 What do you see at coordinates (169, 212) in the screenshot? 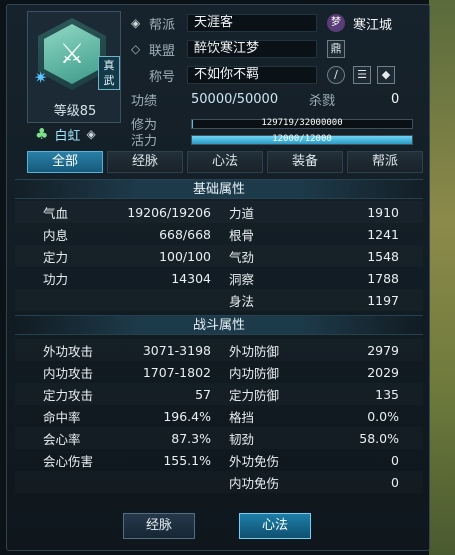
I see `stat-value: 19206/19206` at bounding box center [169, 212].